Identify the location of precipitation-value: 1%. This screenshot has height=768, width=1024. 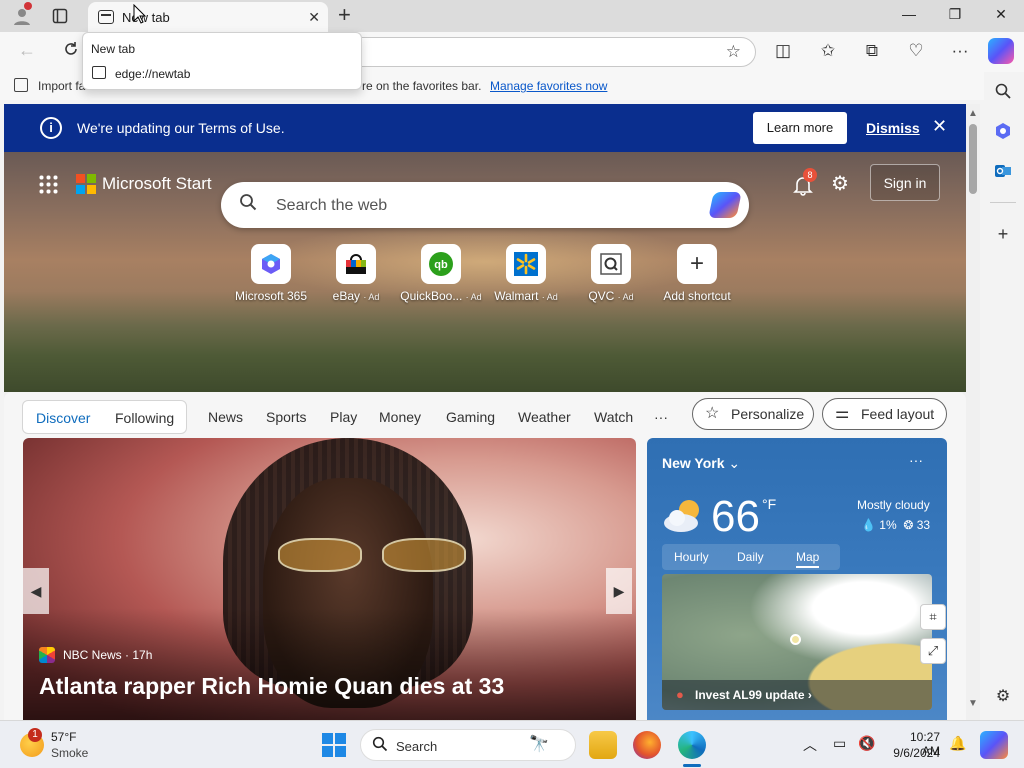
(888, 525).